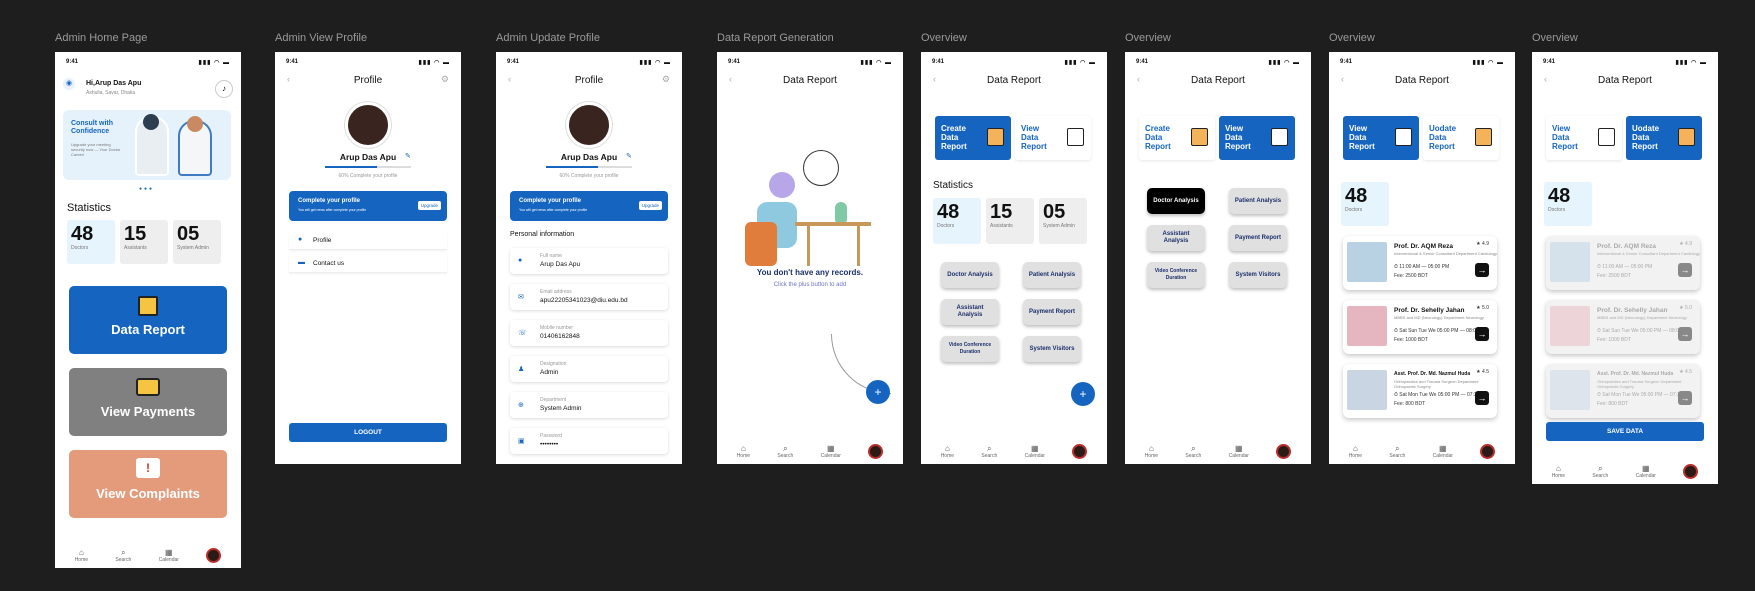 This screenshot has height=591, width=1755. Describe the element at coordinates (743, 448) in the screenshot. I see `home-icon: ⌂` at that location.